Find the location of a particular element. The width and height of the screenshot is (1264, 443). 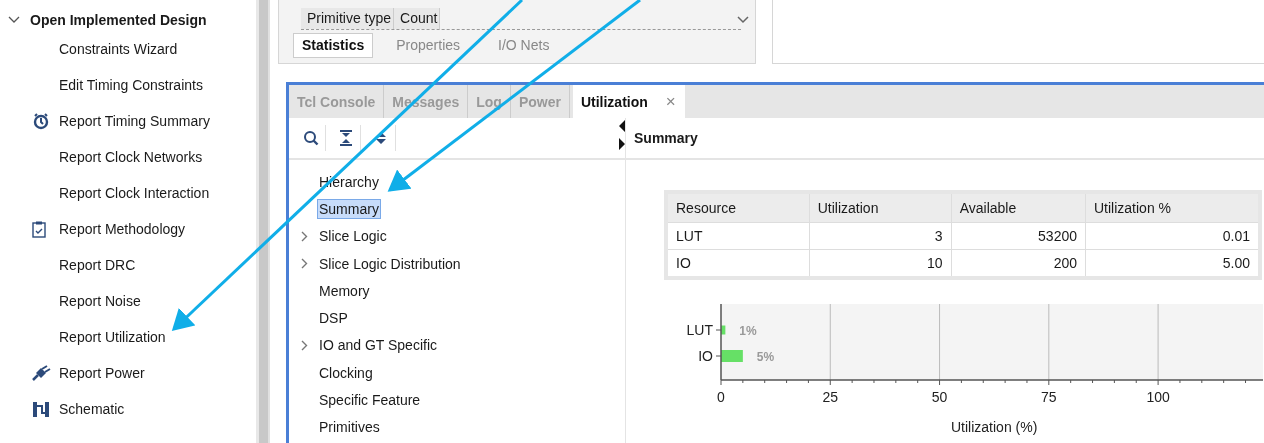

flow-item: Report Noise is located at coordinates (100, 301).